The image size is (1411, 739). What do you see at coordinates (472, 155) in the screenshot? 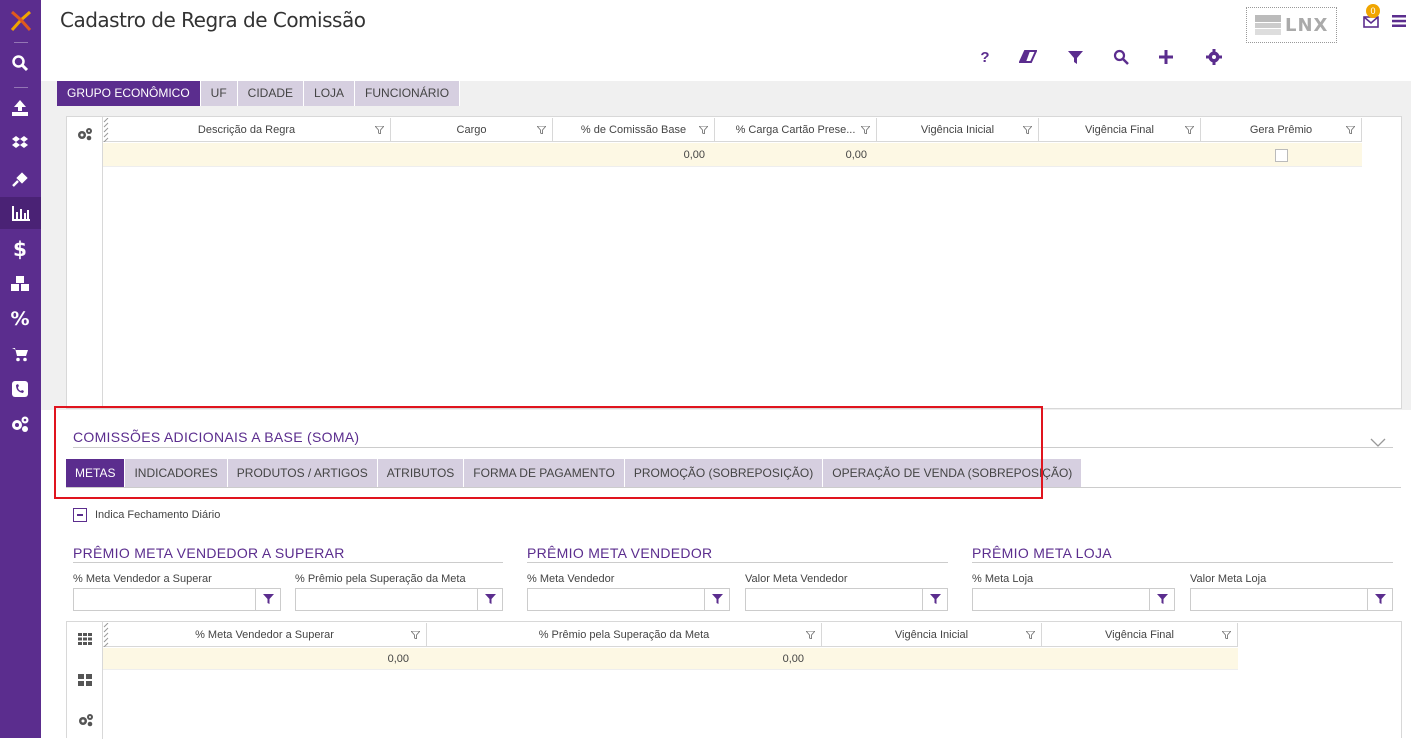
I see `cell-cargo` at bounding box center [472, 155].